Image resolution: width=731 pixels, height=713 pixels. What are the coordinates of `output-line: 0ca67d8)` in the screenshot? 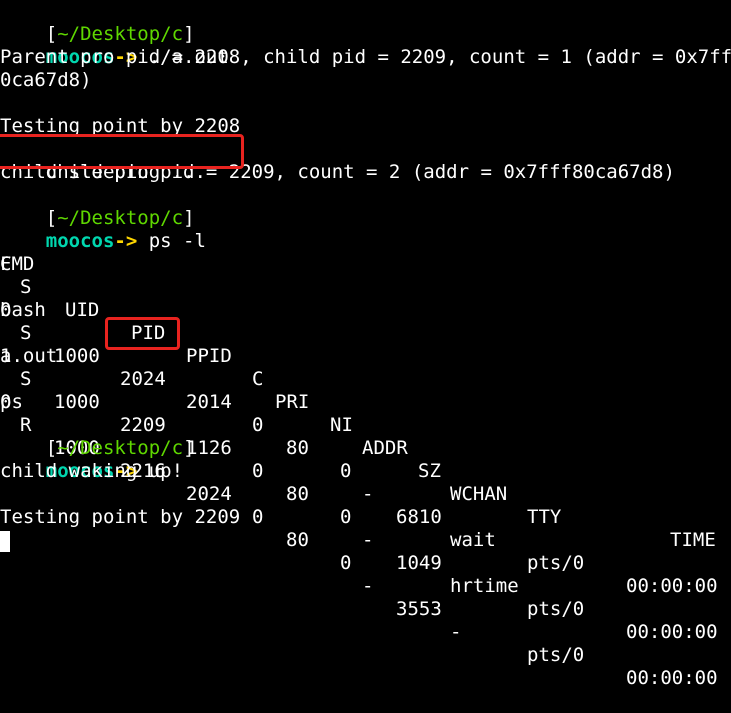 It's located at (46, 80).